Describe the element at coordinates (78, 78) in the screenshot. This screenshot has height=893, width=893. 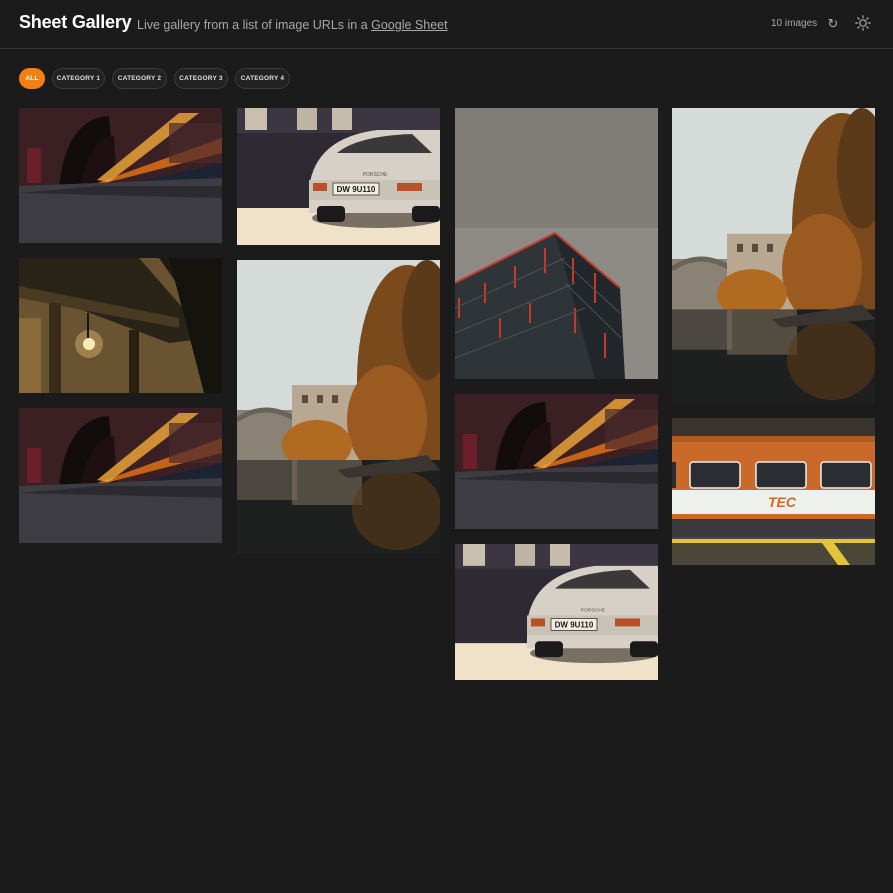
I see `category-chip-1: CATEGORY 1` at that location.